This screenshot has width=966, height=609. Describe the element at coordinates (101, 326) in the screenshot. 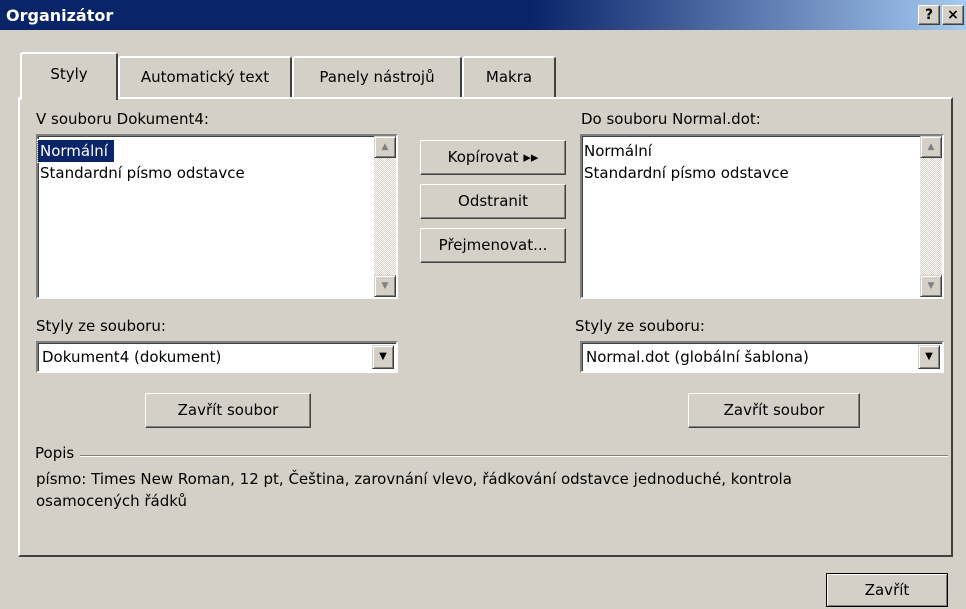

I see `left-source-label: Styly ze souboru:` at that location.